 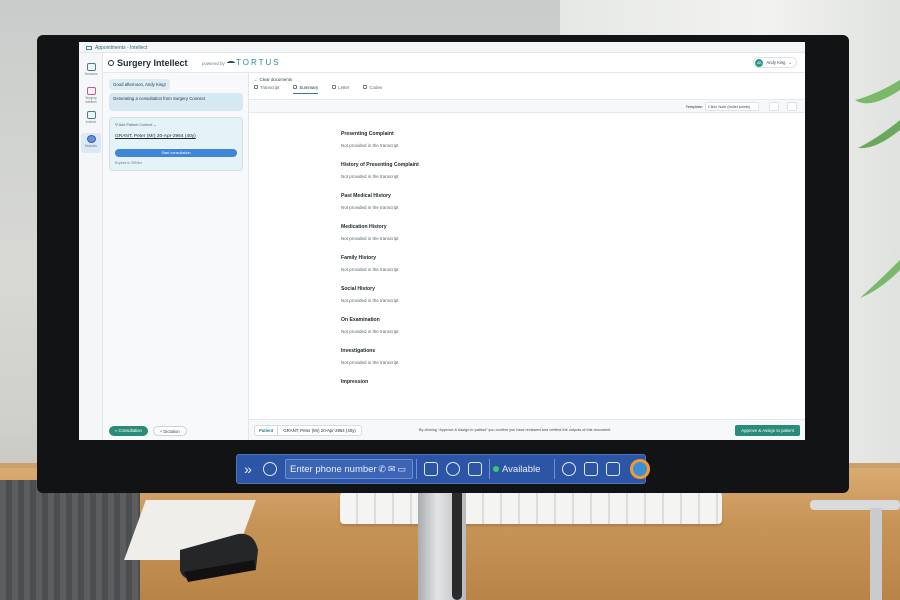 I want to click on desk-lamp, so click(x=855, y=550).